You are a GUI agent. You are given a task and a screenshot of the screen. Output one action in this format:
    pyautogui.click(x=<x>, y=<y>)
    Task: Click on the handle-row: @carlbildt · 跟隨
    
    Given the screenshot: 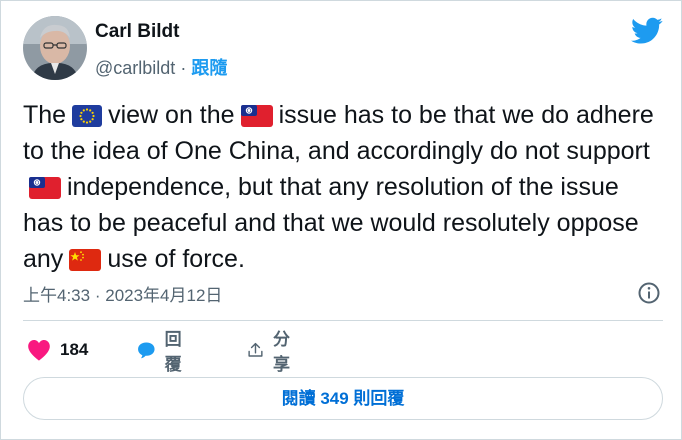 What is the action you would take?
    pyautogui.click(x=161, y=67)
    